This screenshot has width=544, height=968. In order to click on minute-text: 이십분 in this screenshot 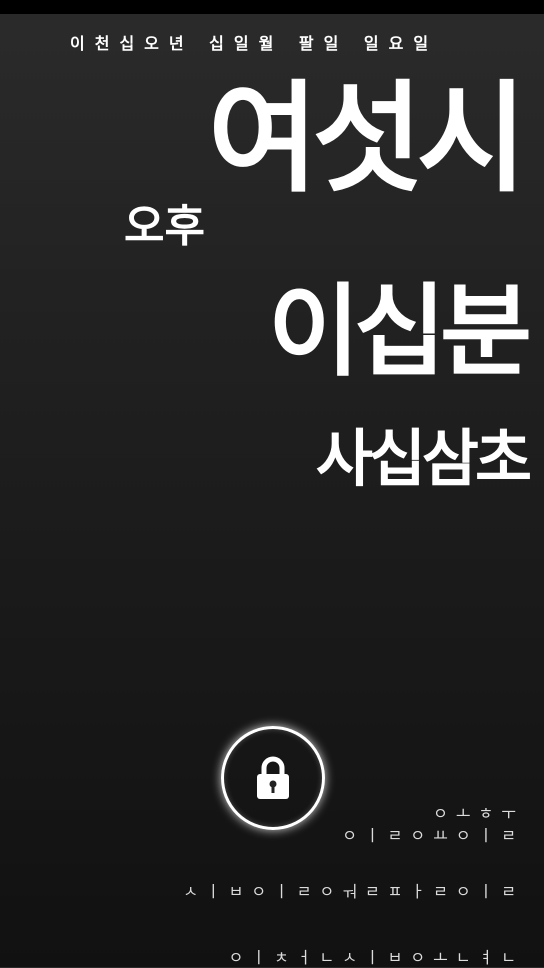, I will do `click(400, 331)`.